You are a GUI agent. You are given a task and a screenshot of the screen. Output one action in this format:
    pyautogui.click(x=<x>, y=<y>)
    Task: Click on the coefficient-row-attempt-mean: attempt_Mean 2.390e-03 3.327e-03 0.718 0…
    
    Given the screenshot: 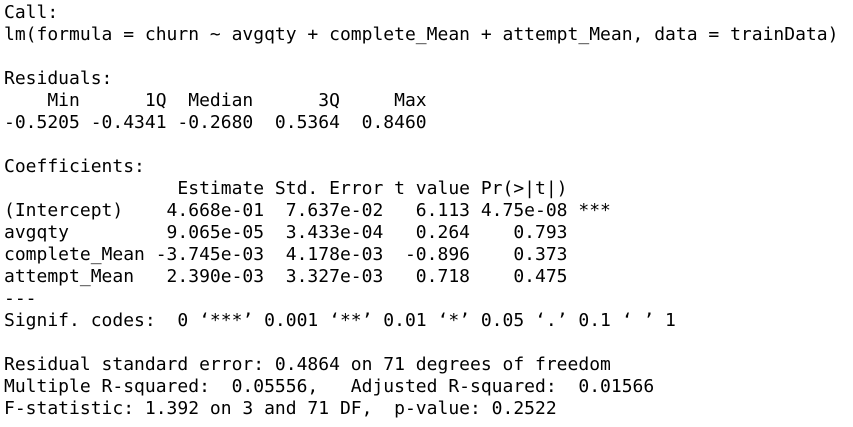 What is the action you would take?
    pyautogui.click(x=307, y=276)
    